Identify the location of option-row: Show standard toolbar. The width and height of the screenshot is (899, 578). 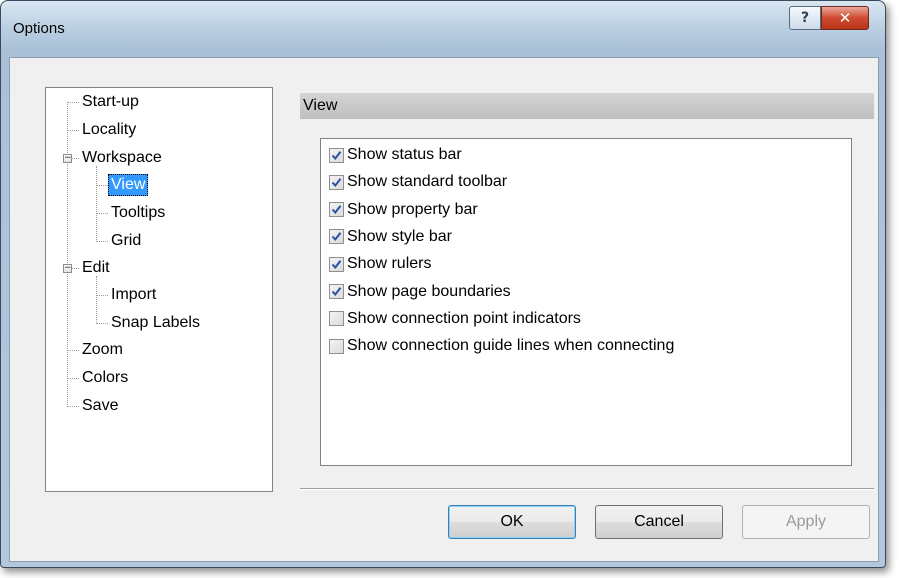
(418, 182).